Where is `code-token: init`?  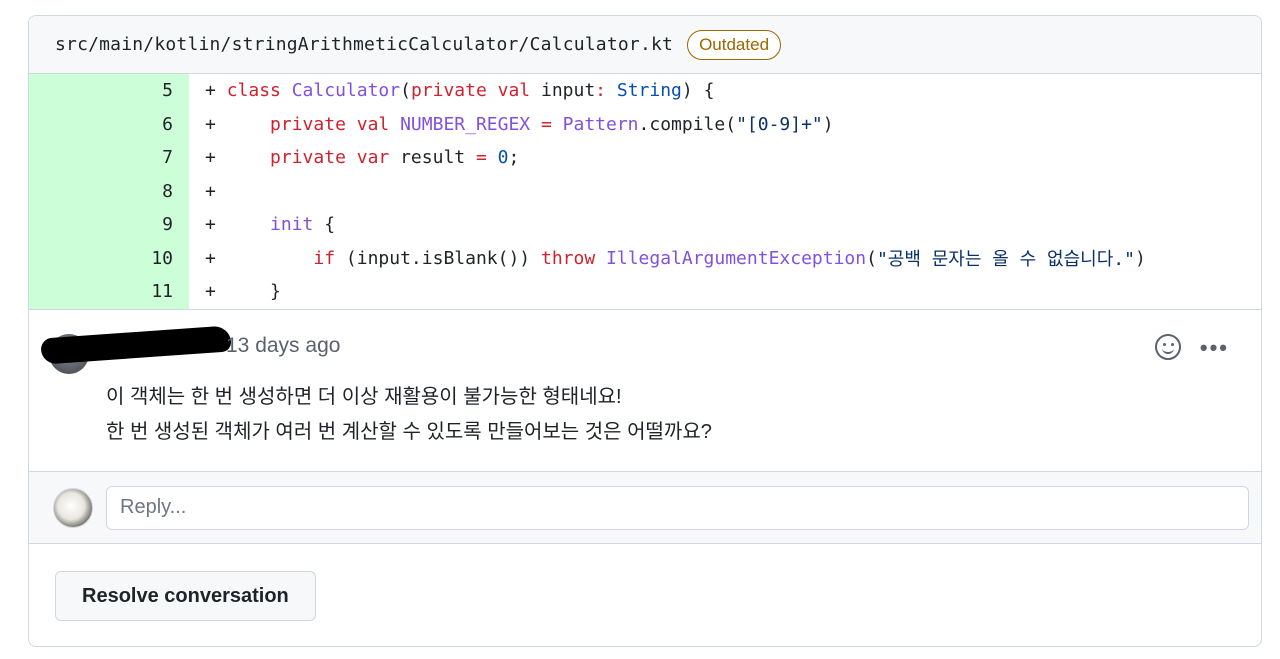 code-token: init is located at coordinates (292, 225).